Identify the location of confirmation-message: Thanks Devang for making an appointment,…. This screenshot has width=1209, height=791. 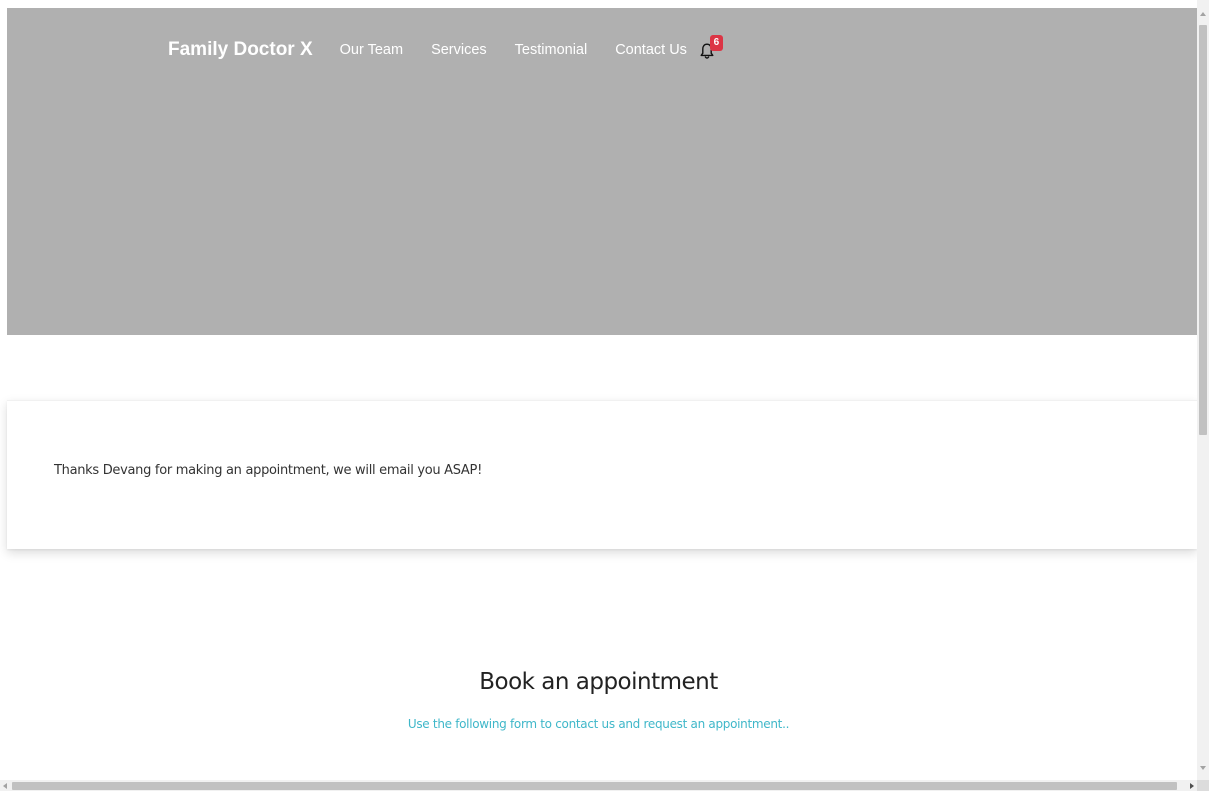
(268, 470).